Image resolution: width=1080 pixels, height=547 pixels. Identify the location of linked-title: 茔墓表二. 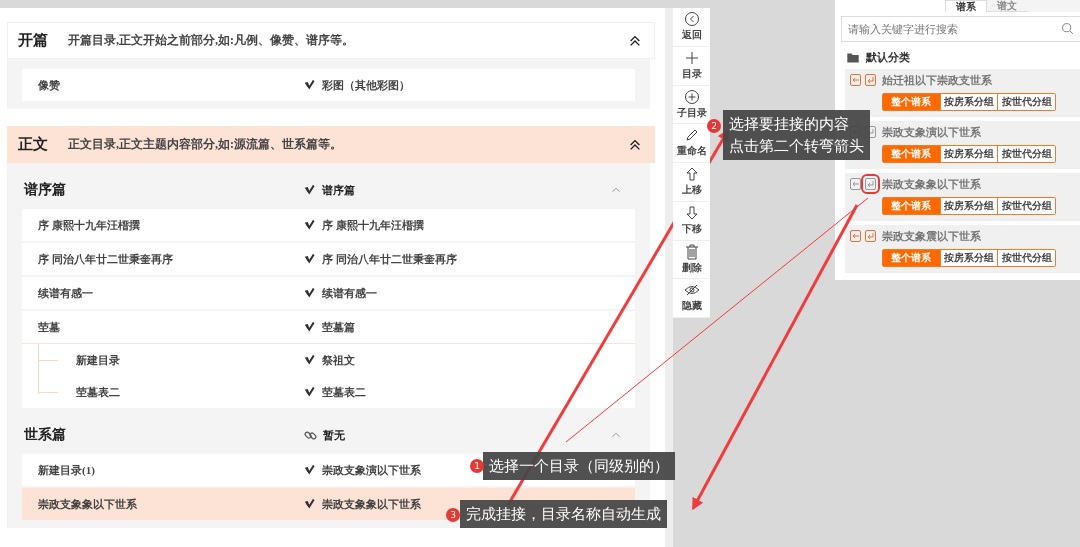
(344, 392).